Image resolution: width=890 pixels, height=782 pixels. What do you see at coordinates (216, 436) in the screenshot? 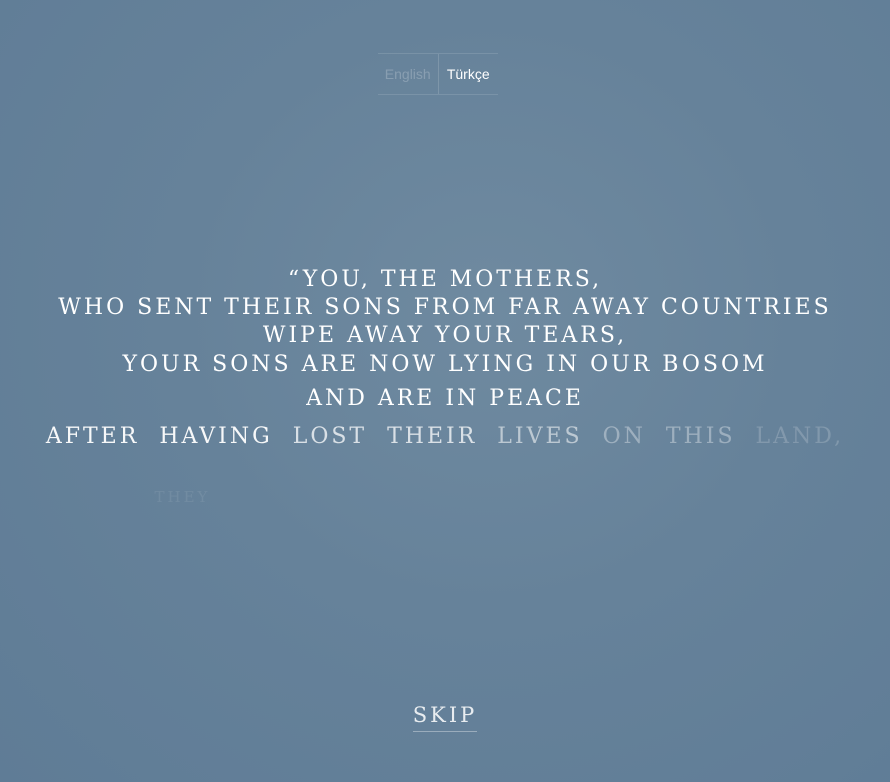
I see `quote-word: HAVING` at bounding box center [216, 436].